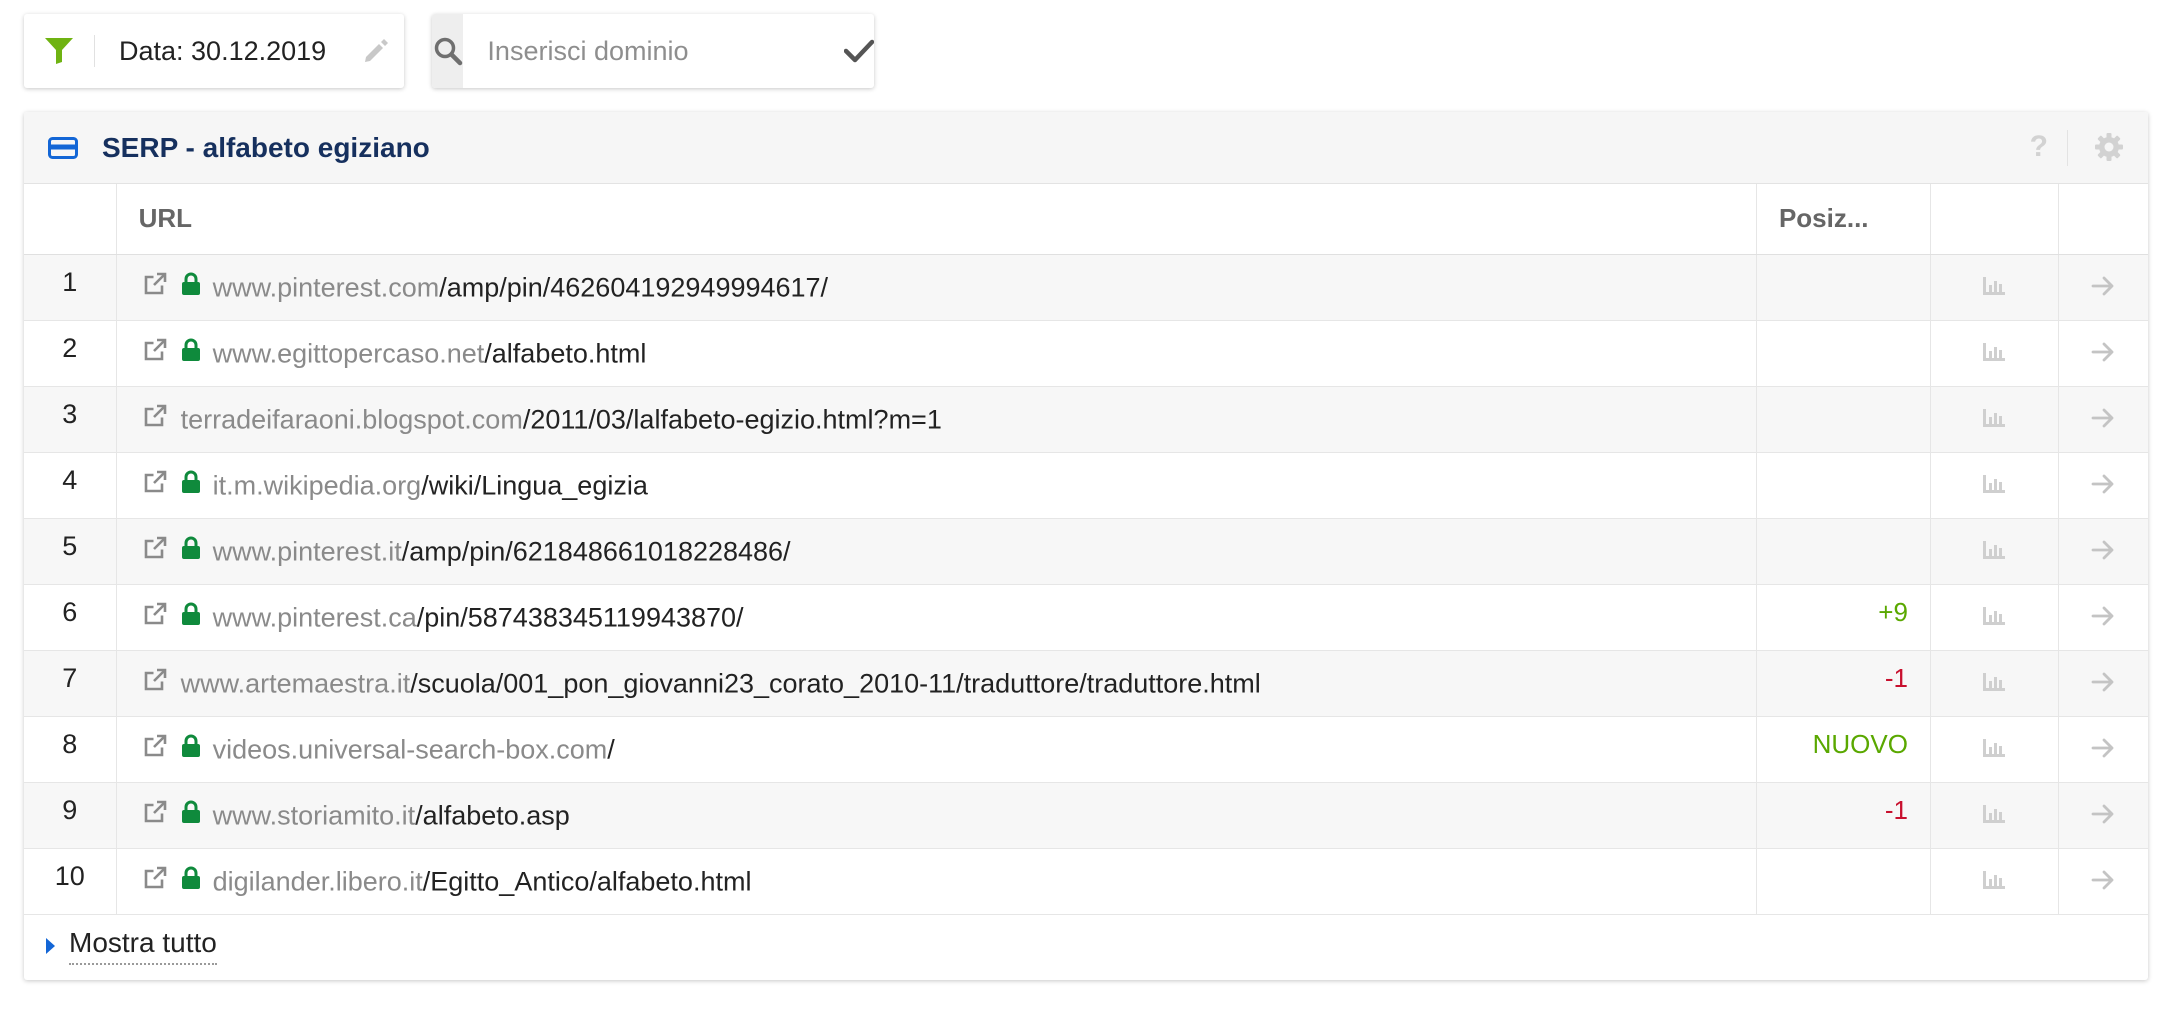 This screenshot has height=1010, width=2180. I want to click on url-domain: www.storiamito.it, so click(314, 815).